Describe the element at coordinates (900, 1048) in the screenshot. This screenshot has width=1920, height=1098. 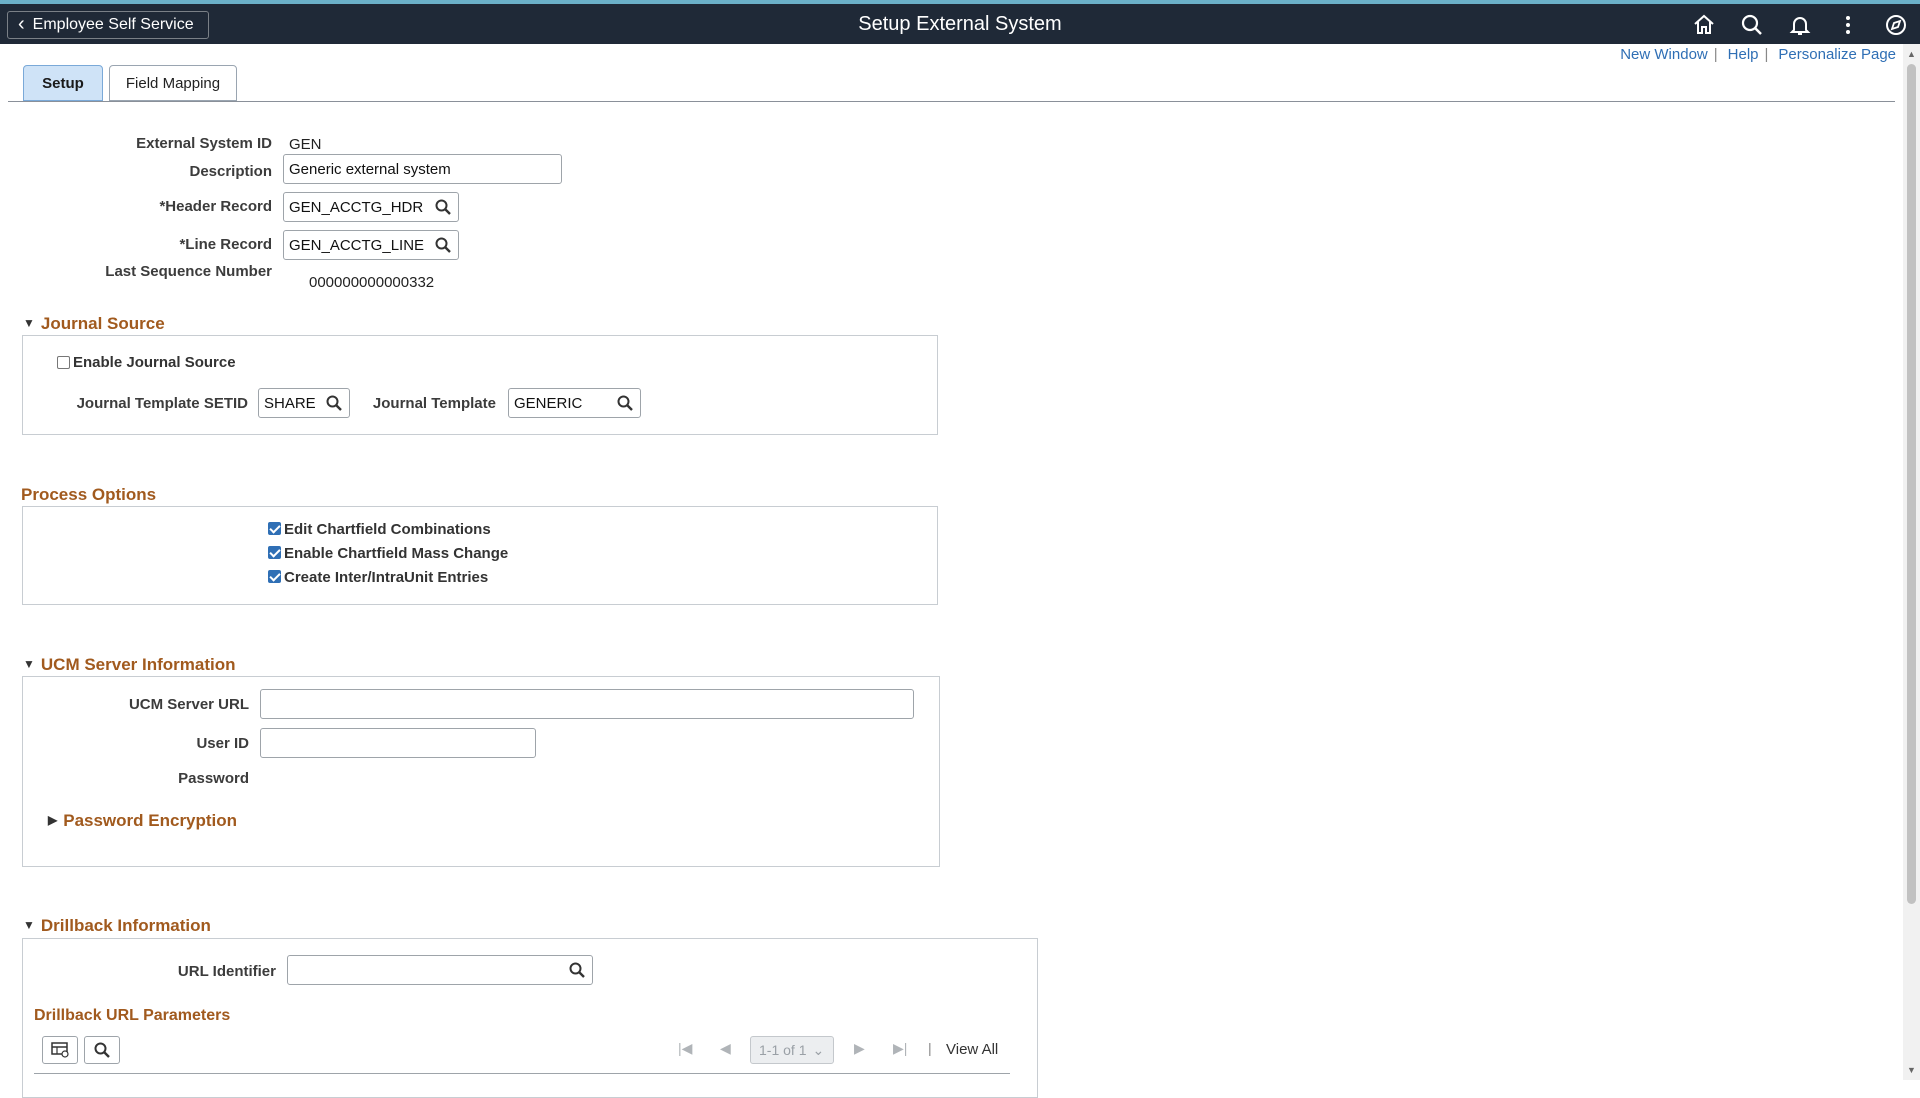
I see `last-page-icon: ▶|` at that location.